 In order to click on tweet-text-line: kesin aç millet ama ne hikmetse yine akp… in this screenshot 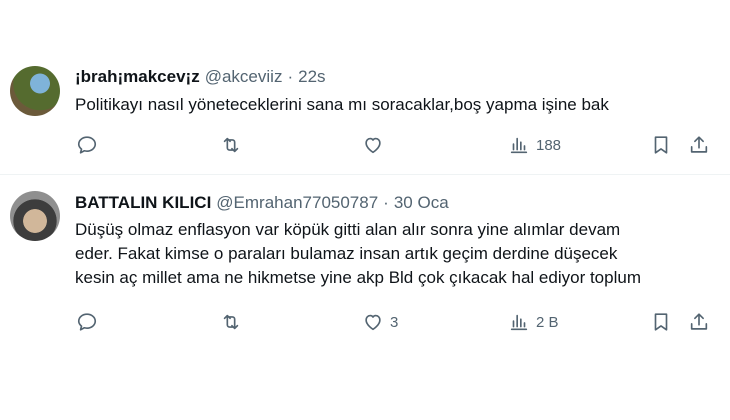, I will do `click(358, 277)`.